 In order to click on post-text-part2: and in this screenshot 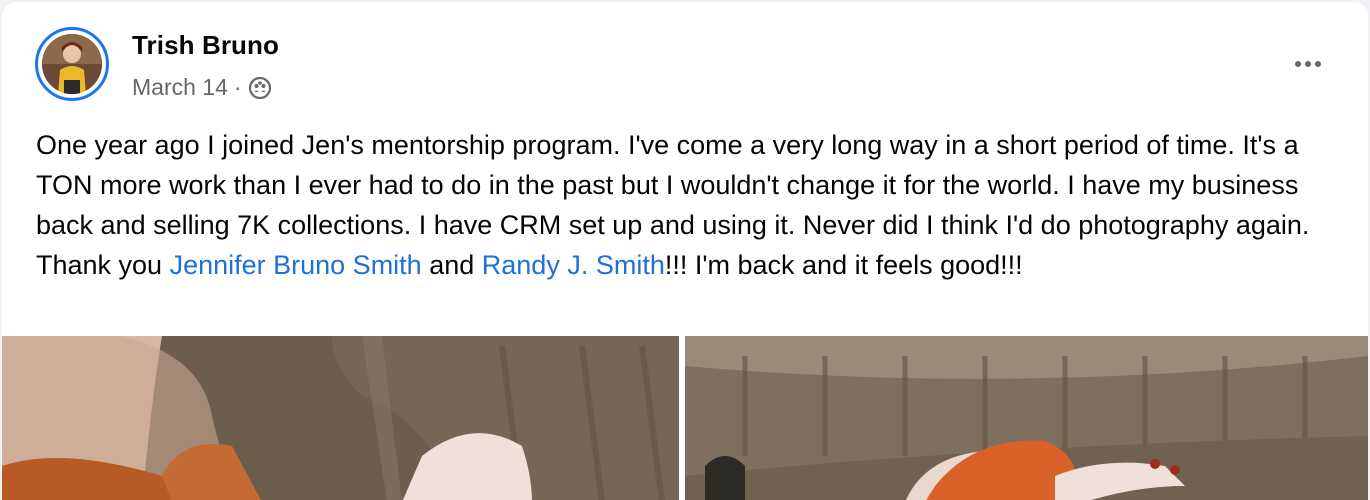, I will do `click(451, 265)`.